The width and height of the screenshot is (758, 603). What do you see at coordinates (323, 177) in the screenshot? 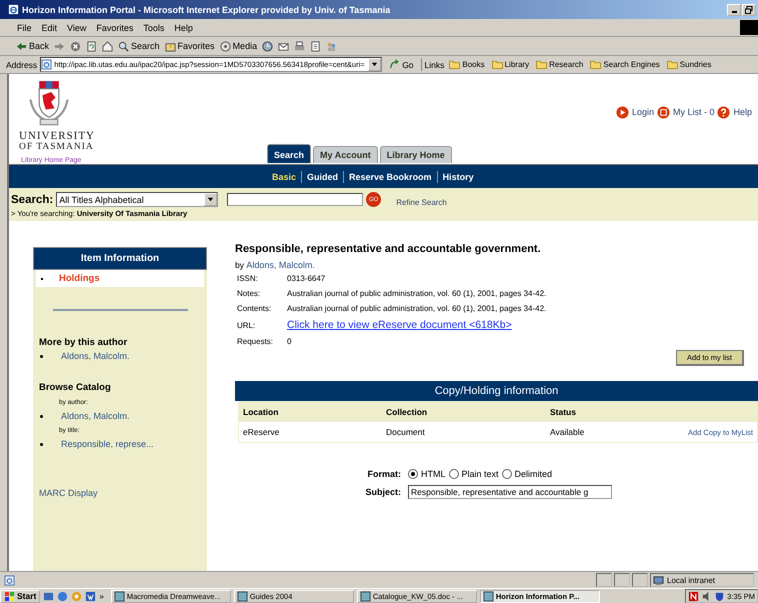
I see `subnav-link: Guided` at bounding box center [323, 177].